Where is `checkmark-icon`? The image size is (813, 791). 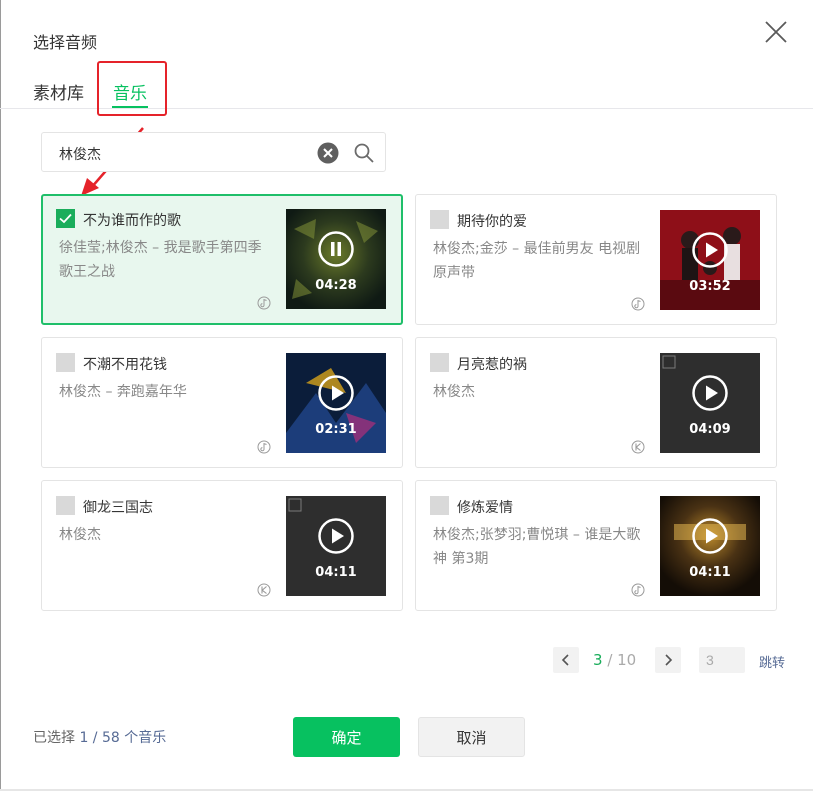
checkmark-icon is located at coordinates (65, 218).